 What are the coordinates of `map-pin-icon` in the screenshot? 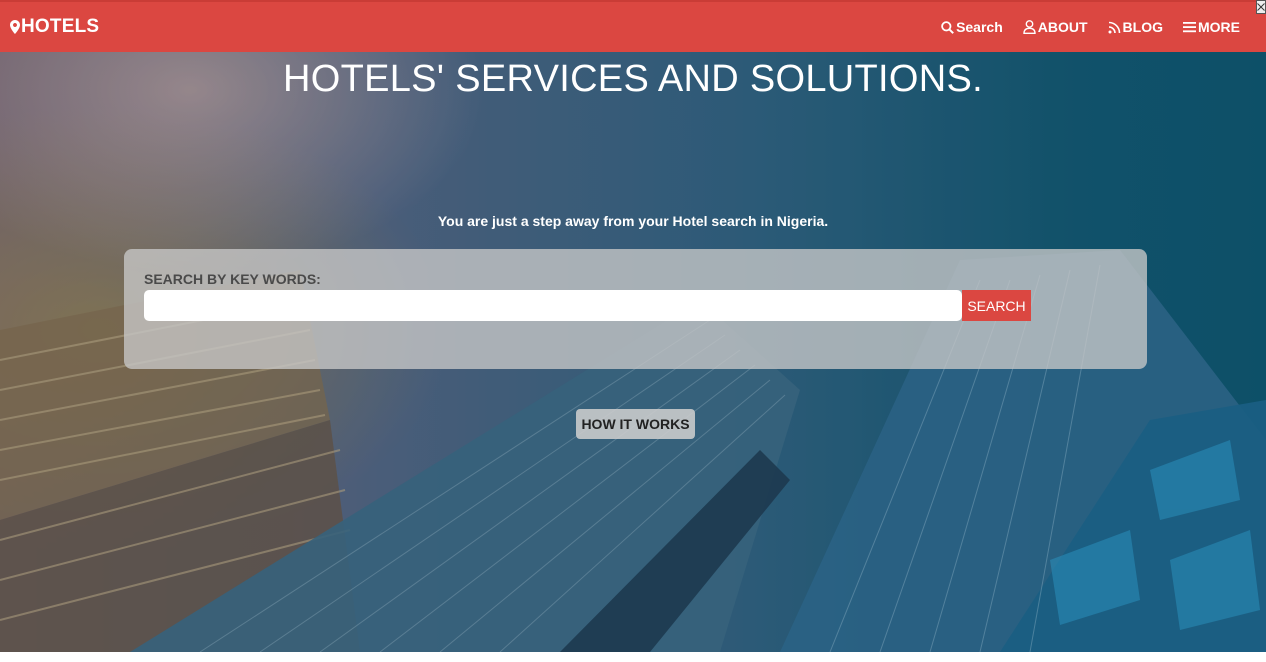 It's located at (15, 27).